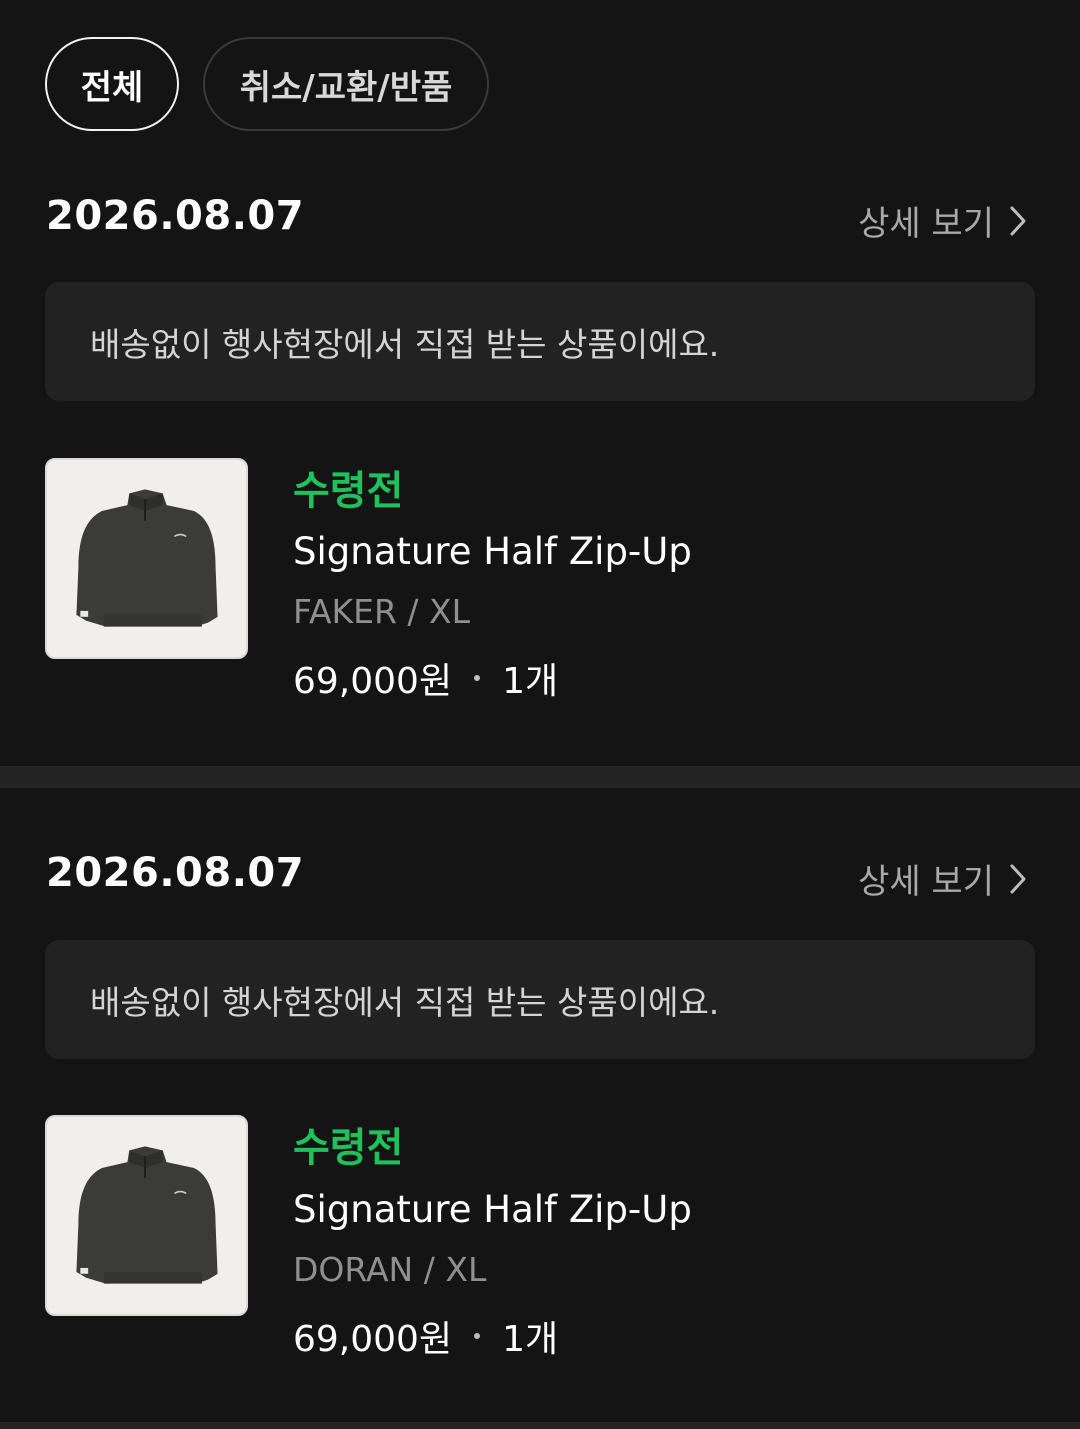 The height and width of the screenshot is (1429, 1080). What do you see at coordinates (390, 1269) in the screenshot?
I see `product-option: DORAN / XL` at bounding box center [390, 1269].